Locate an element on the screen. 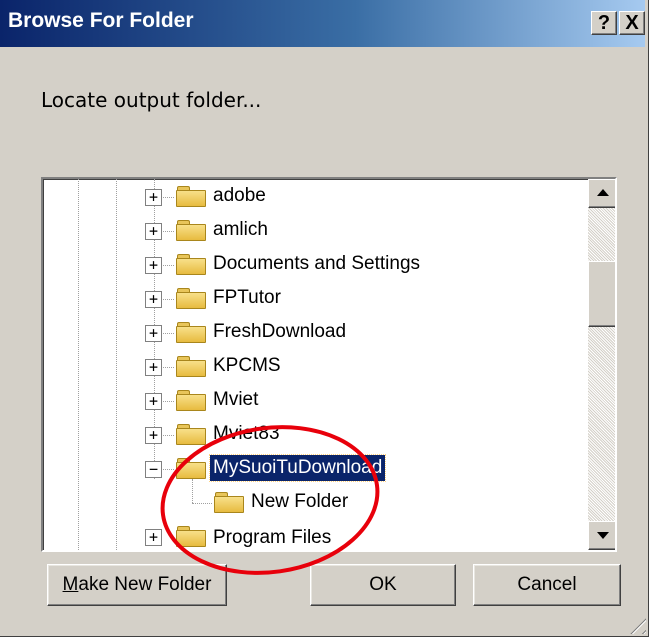  scroll-up-button is located at coordinates (601, 193).